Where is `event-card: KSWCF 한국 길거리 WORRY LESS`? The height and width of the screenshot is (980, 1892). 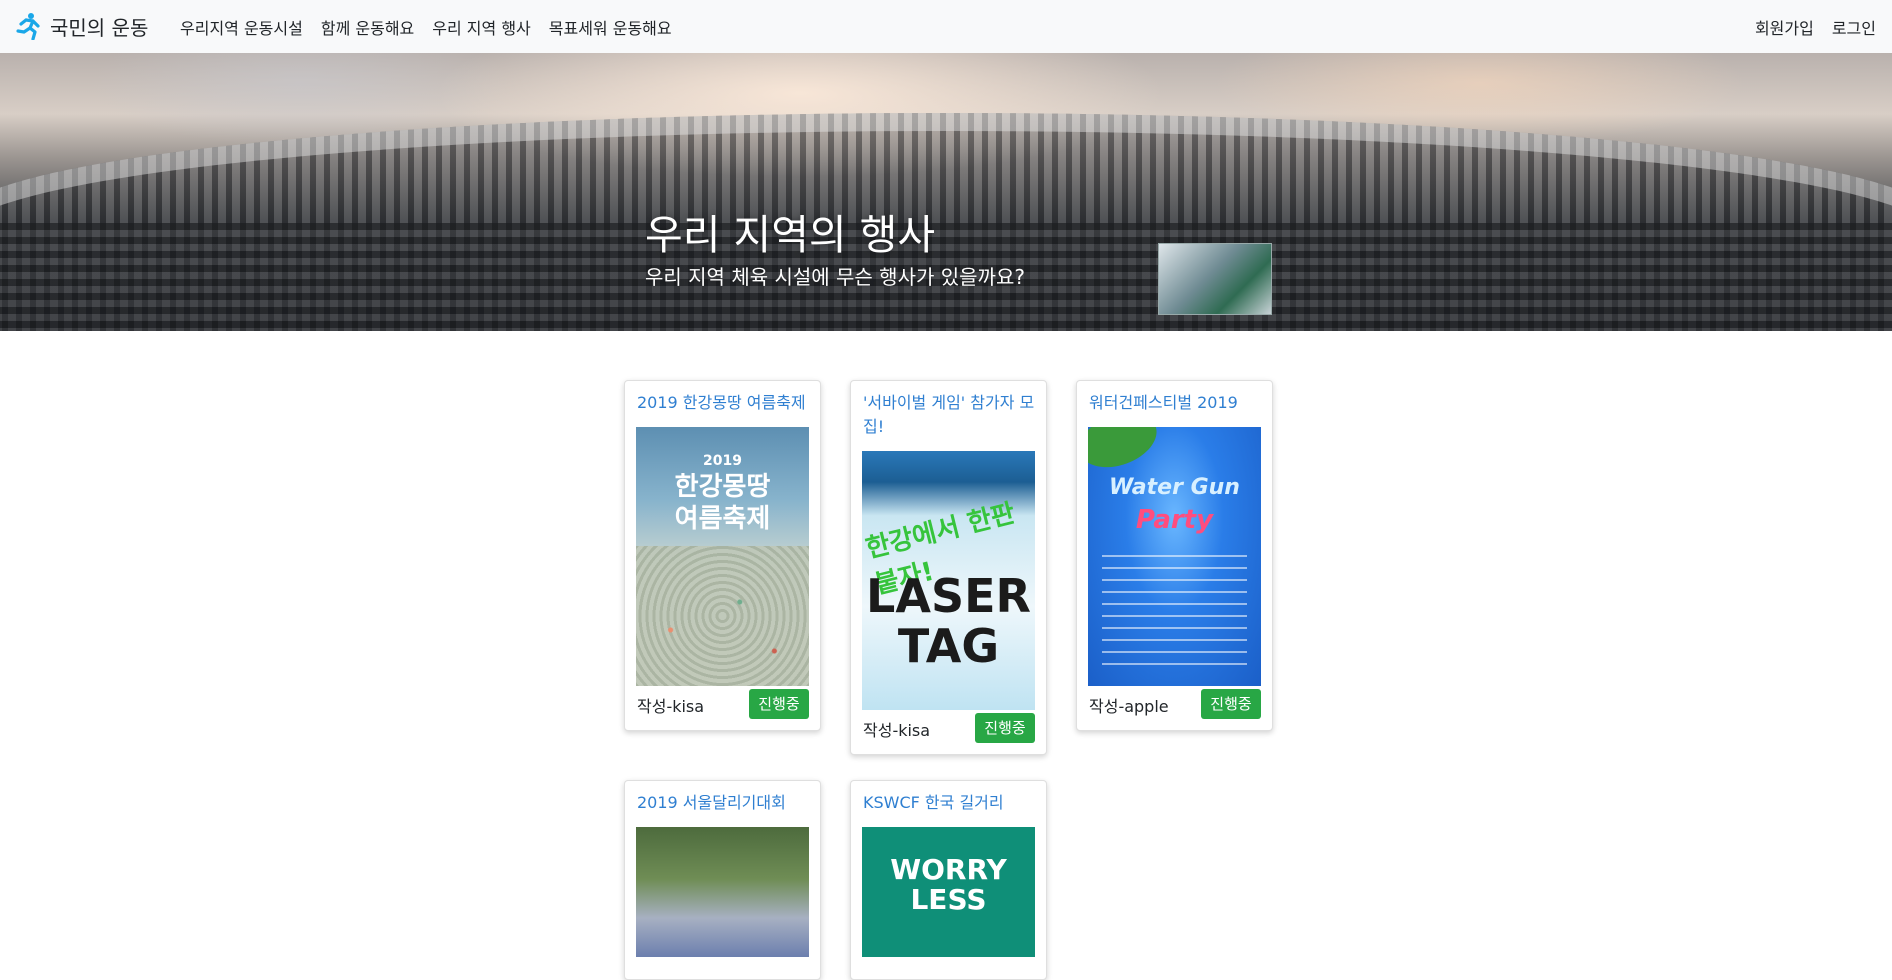 event-card: KSWCF 한국 길거리 WORRY LESS is located at coordinates (948, 880).